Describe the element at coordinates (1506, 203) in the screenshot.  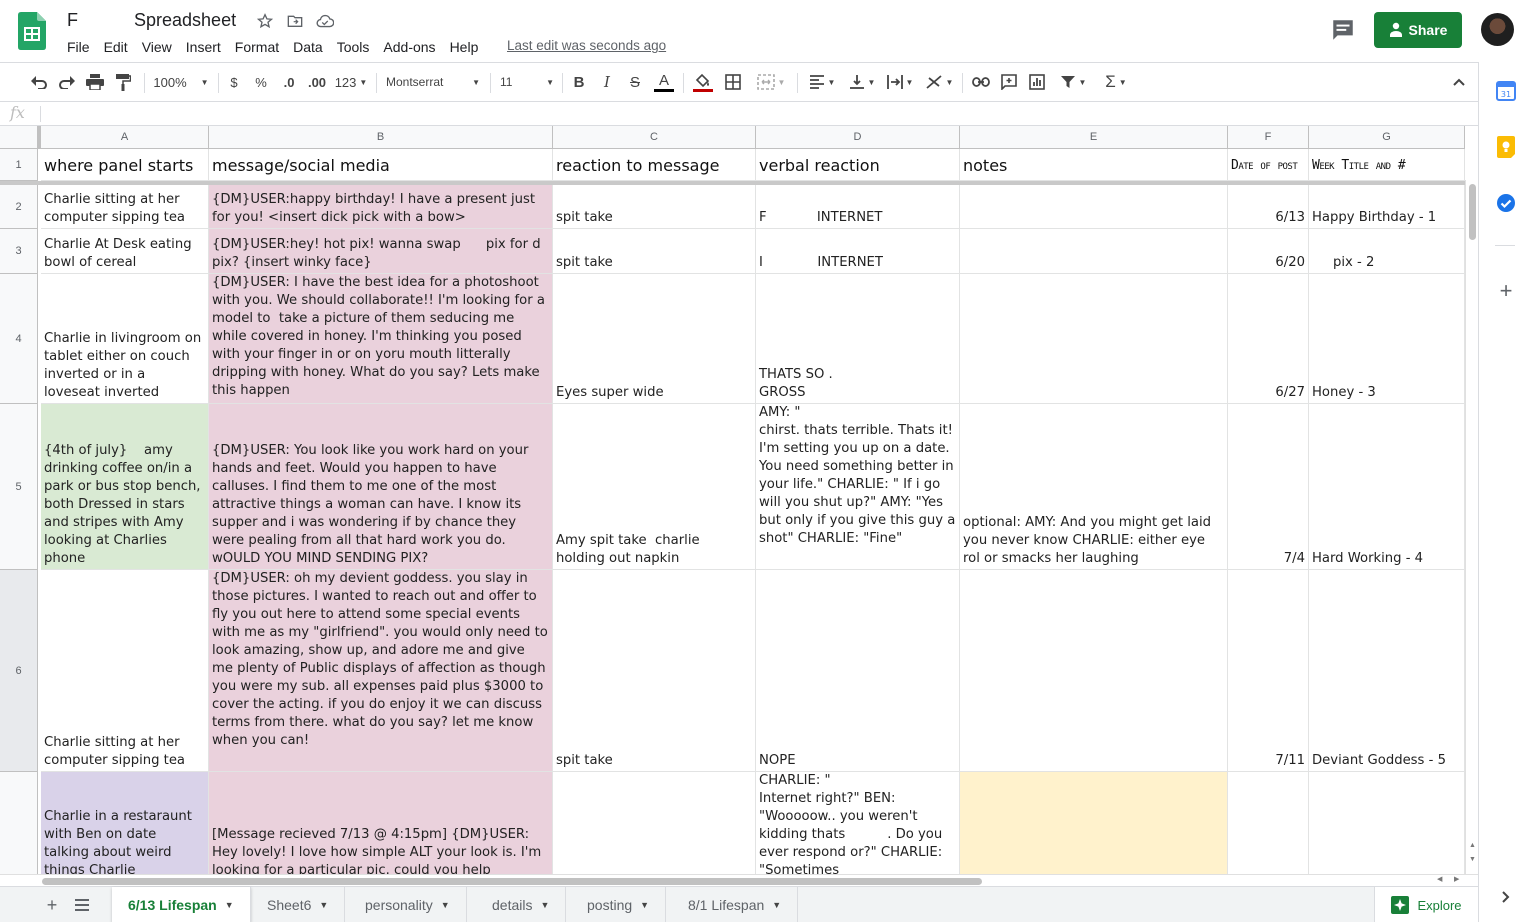
I see `tasks-icon` at that location.